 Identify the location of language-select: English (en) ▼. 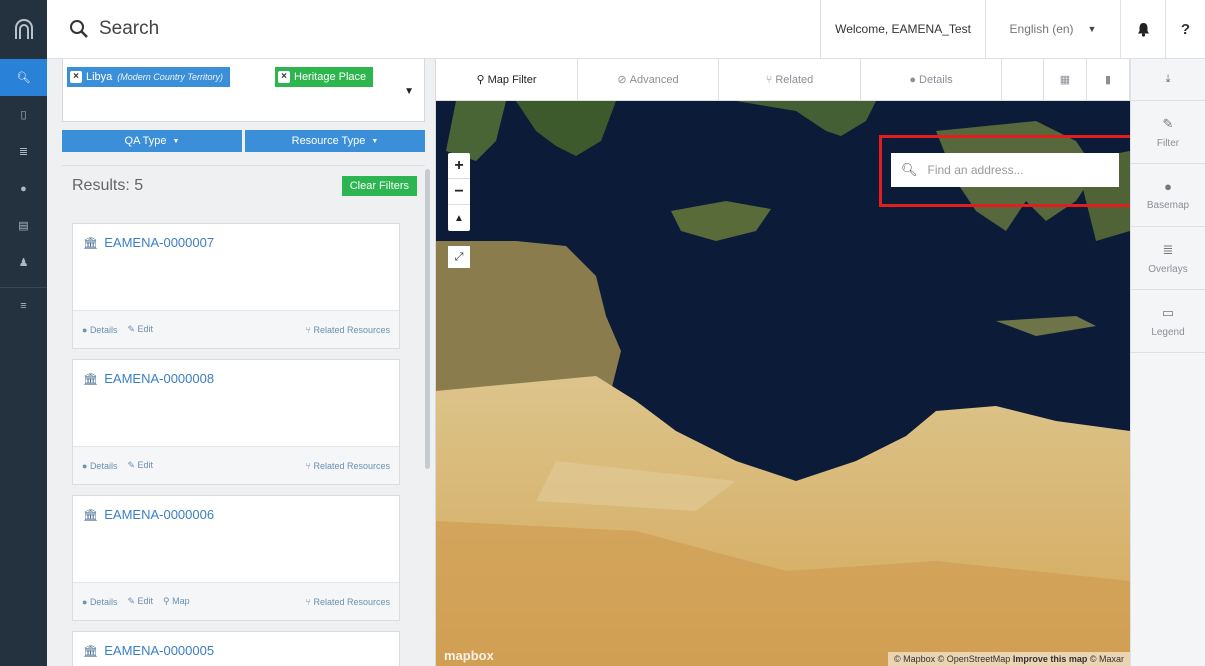
(1052, 29).